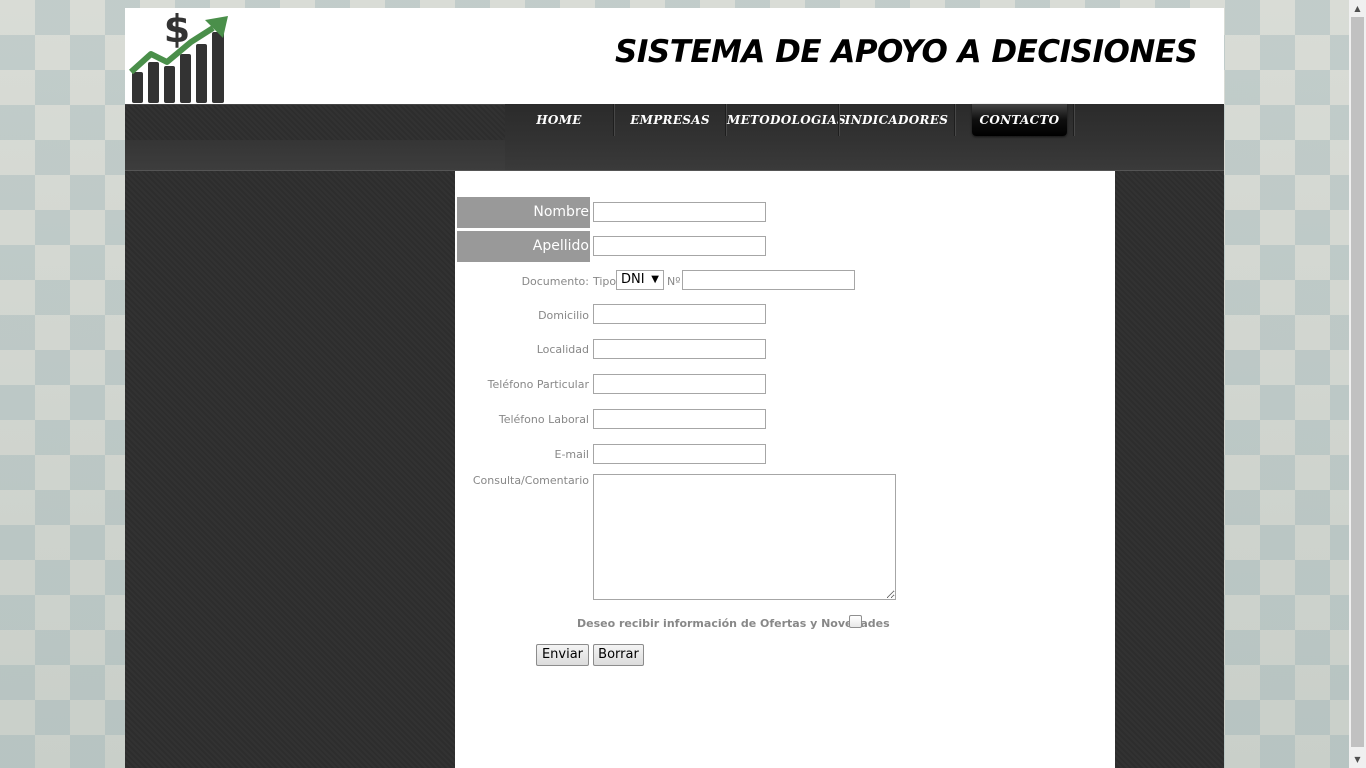 Image resolution: width=1366 pixels, height=768 pixels. I want to click on consulta-textarea, so click(744, 537).